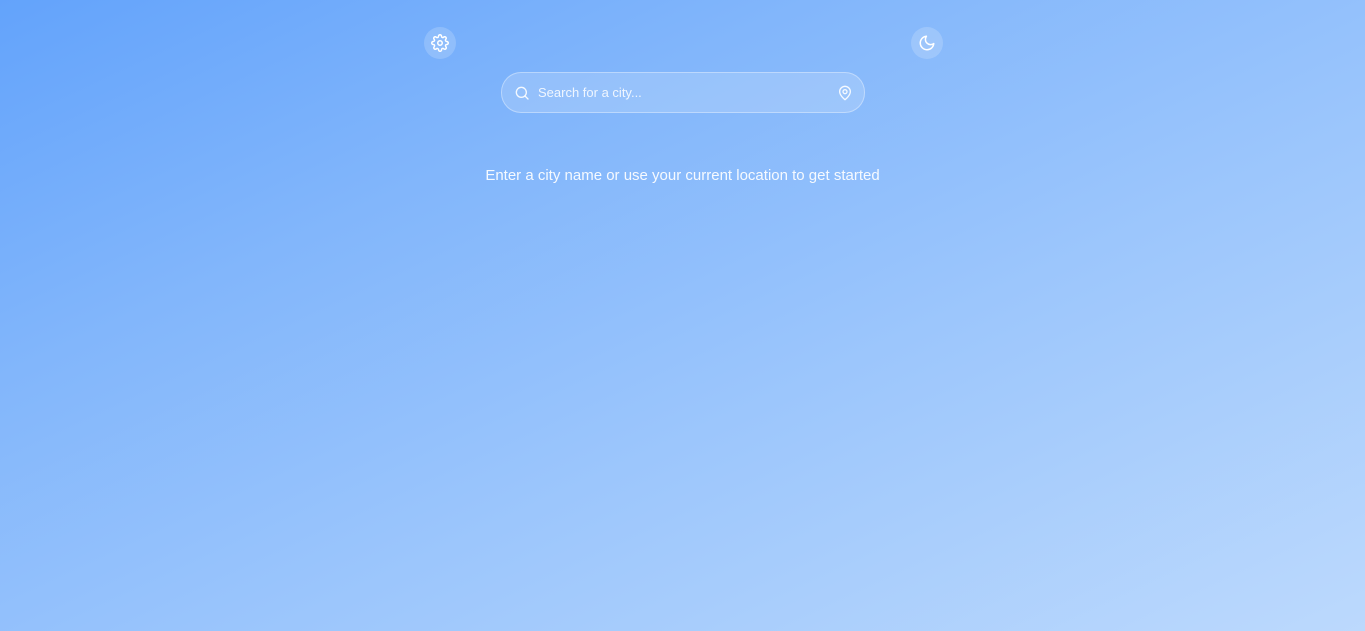 Image resolution: width=1365 pixels, height=631 pixels. What do you see at coordinates (845, 93) in the screenshot?
I see `location-pin-icon` at bounding box center [845, 93].